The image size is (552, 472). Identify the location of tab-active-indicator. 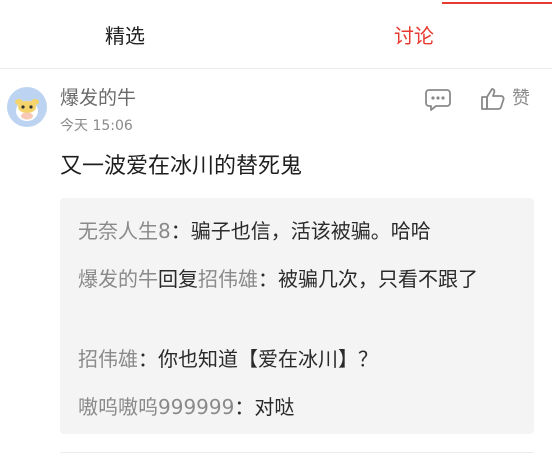
(497, 3).